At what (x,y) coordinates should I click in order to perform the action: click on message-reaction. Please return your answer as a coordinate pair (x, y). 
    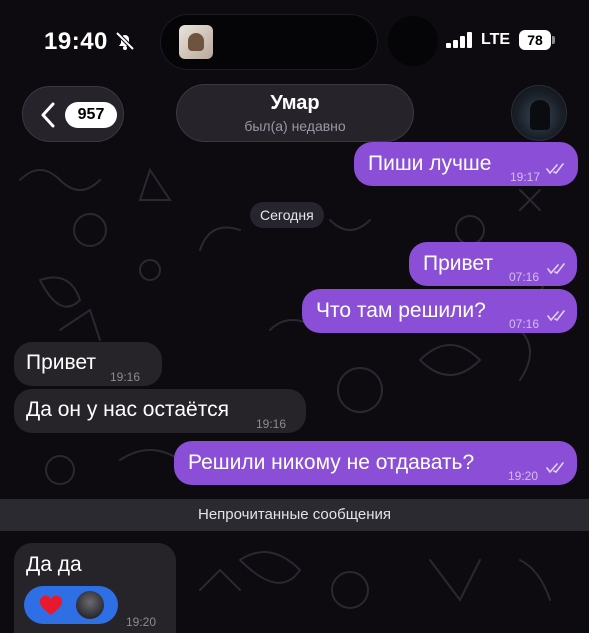
    Looking at the image, I should click on (71, 605).